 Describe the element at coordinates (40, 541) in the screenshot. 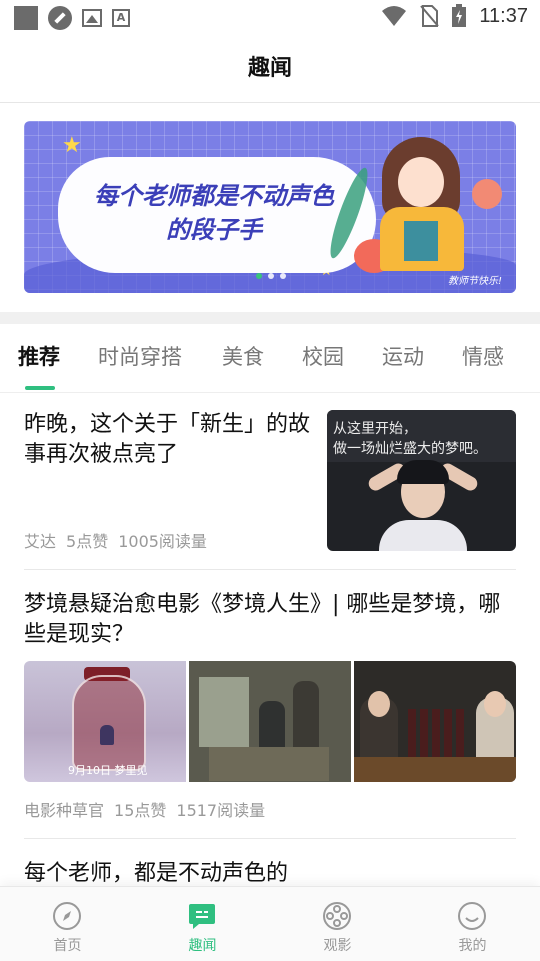

I see `article-author: 艾达` at that location.